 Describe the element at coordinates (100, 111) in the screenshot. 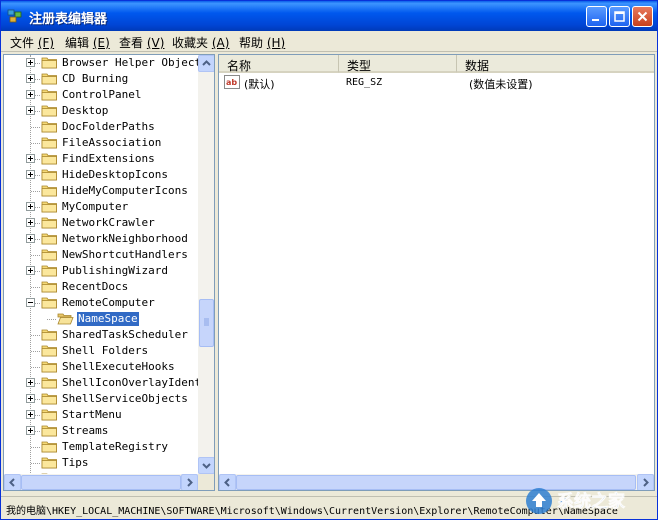

I see `tree-item: Desktop` at that location.